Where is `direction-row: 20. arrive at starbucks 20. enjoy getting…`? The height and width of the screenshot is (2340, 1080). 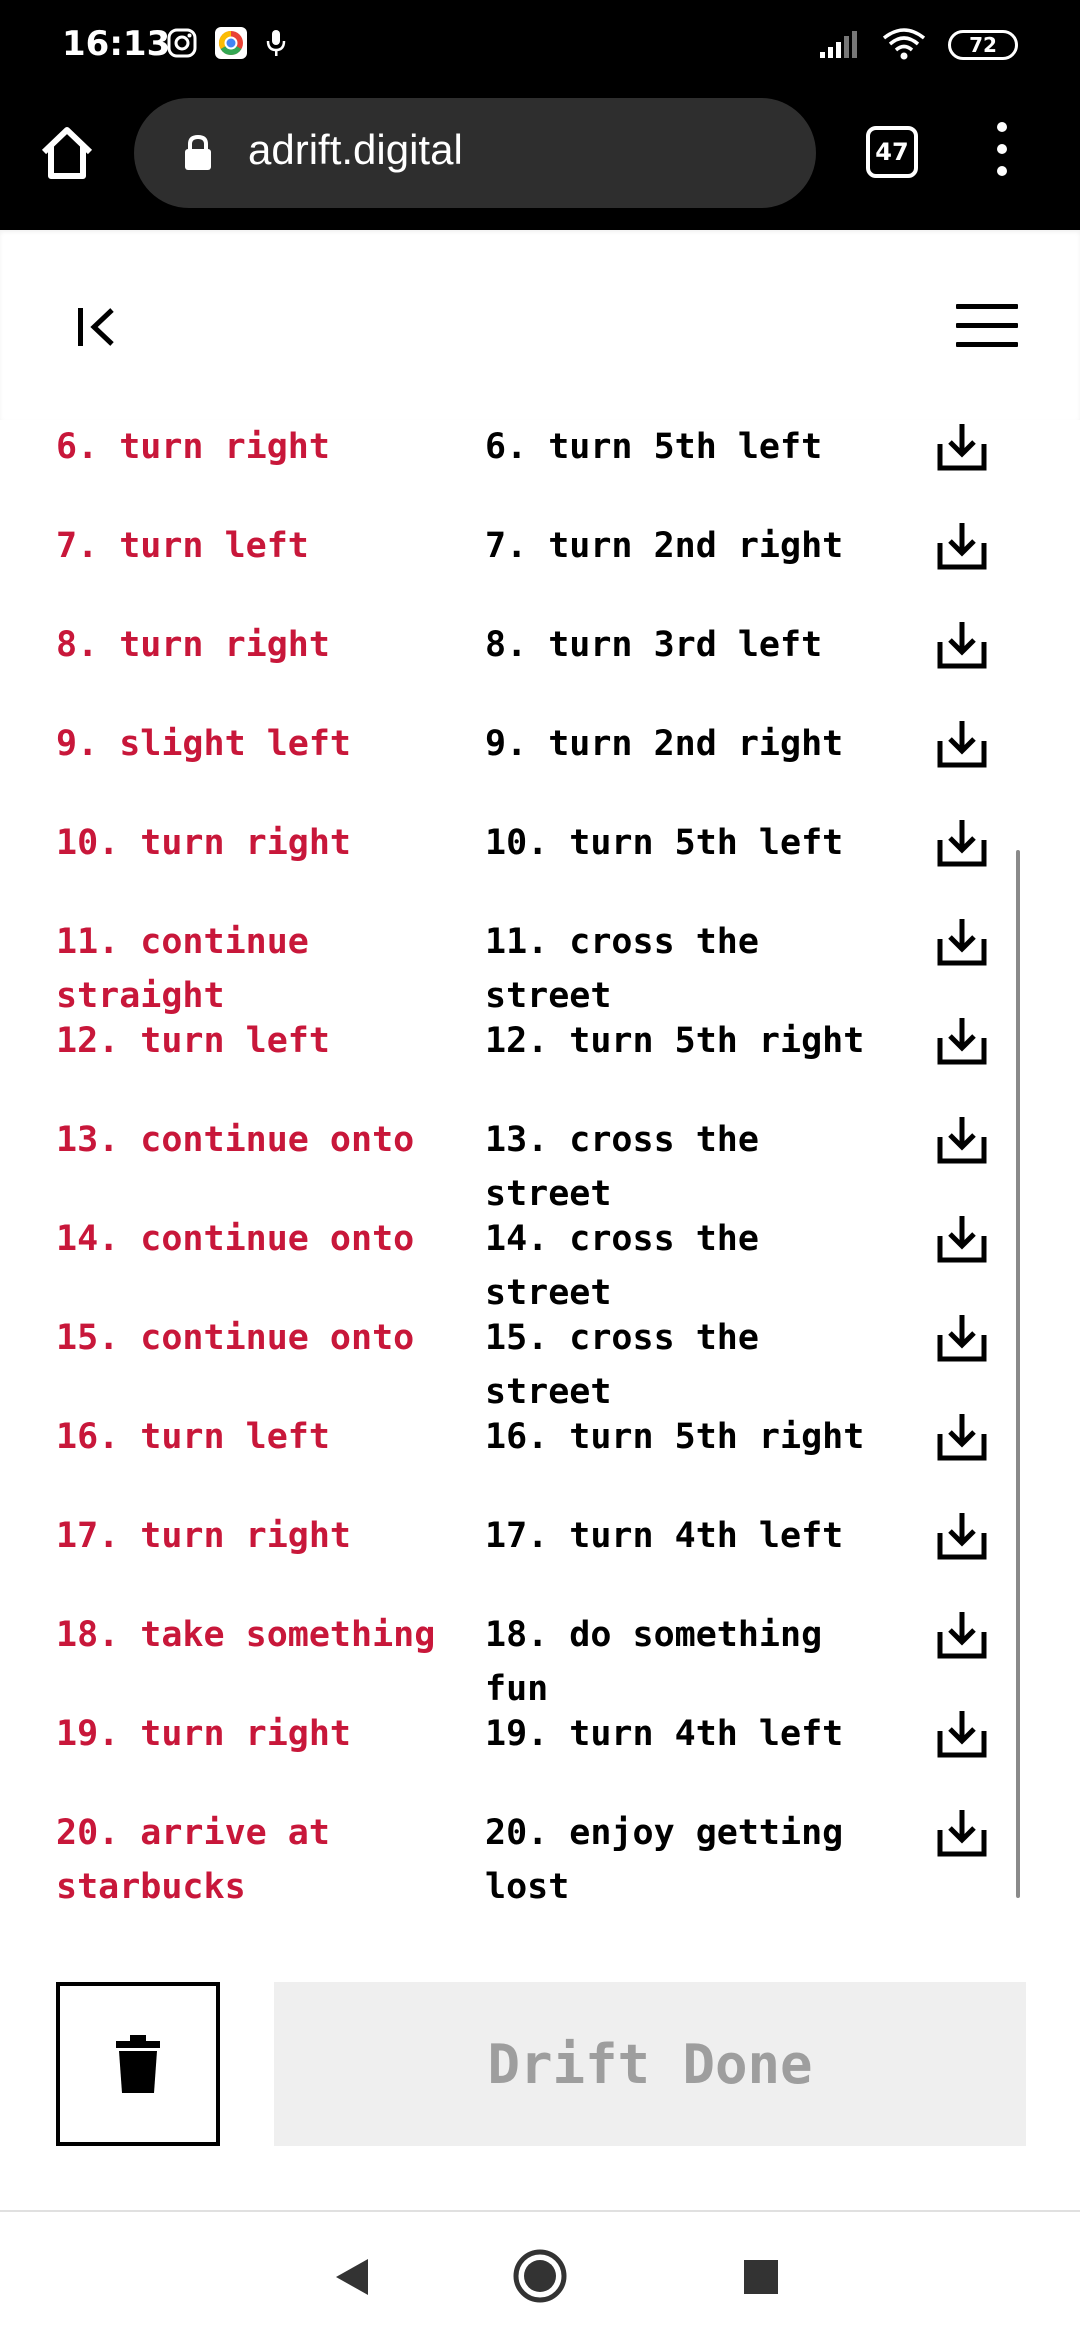 direction-row: 20. arrive at starbucks 20. enjoy getting… is located at coordinates (540, 1871).